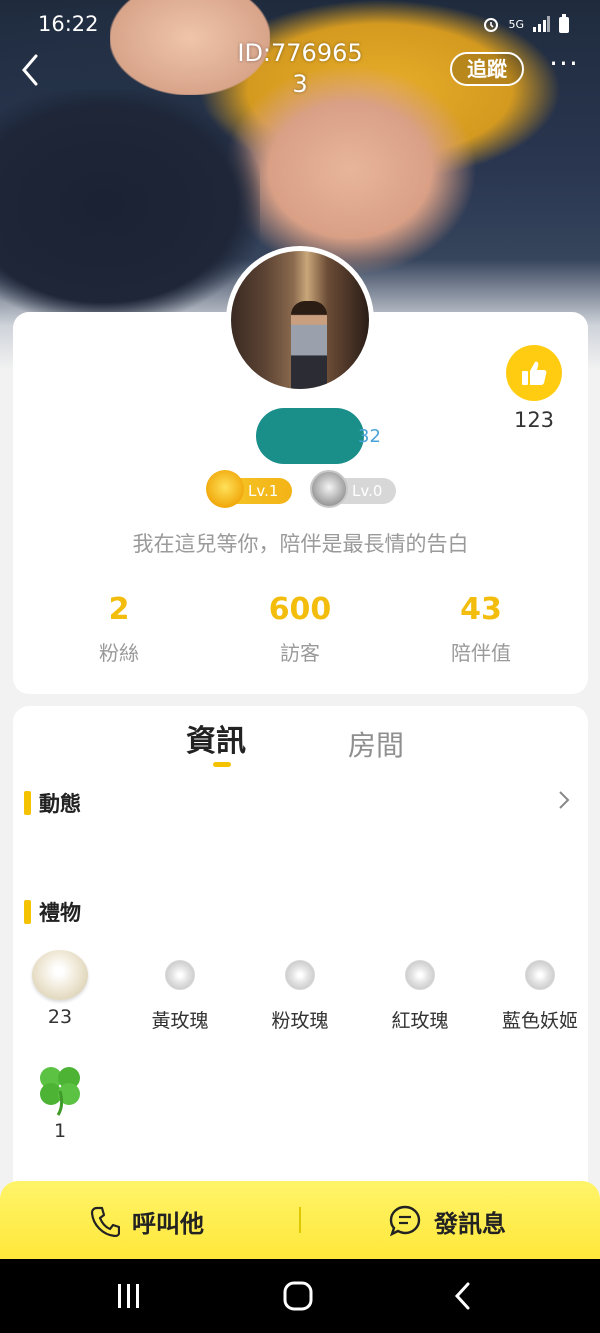 This screenshot has height=1333, width=600. Describe the element at coordinates (225, 489) in the screenshot. I see `crown-icon` at that location.